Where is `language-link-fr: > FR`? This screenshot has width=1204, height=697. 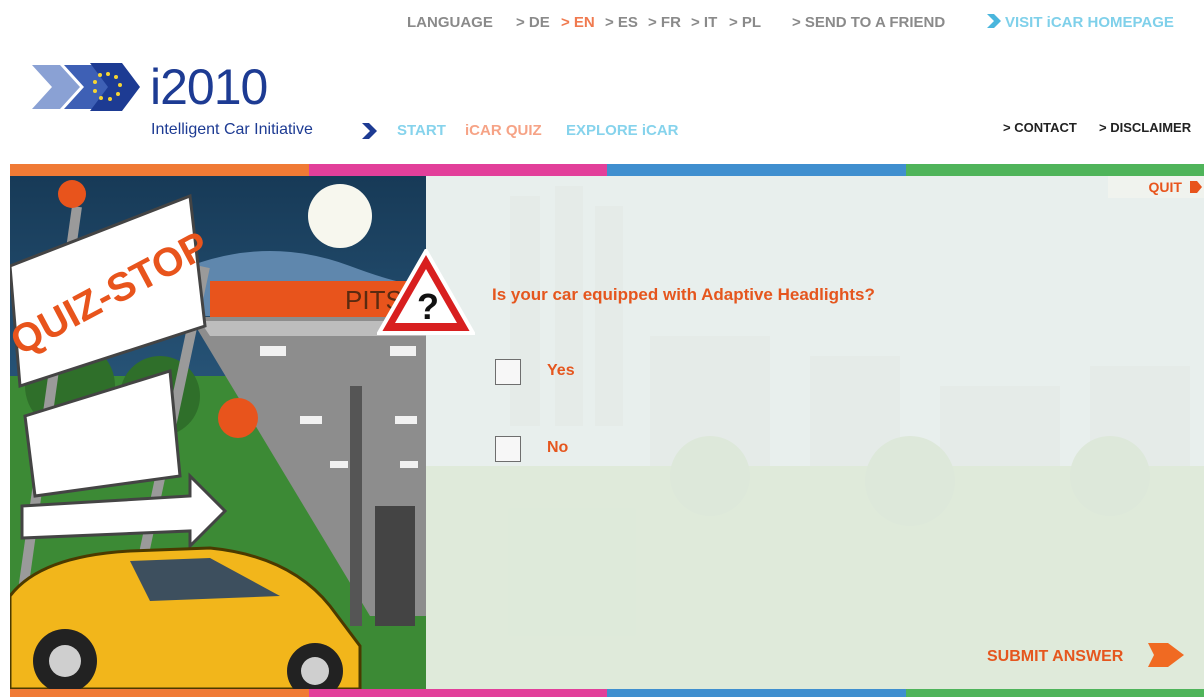 language-link-fr: > FR is located at coordinates (664, 22).